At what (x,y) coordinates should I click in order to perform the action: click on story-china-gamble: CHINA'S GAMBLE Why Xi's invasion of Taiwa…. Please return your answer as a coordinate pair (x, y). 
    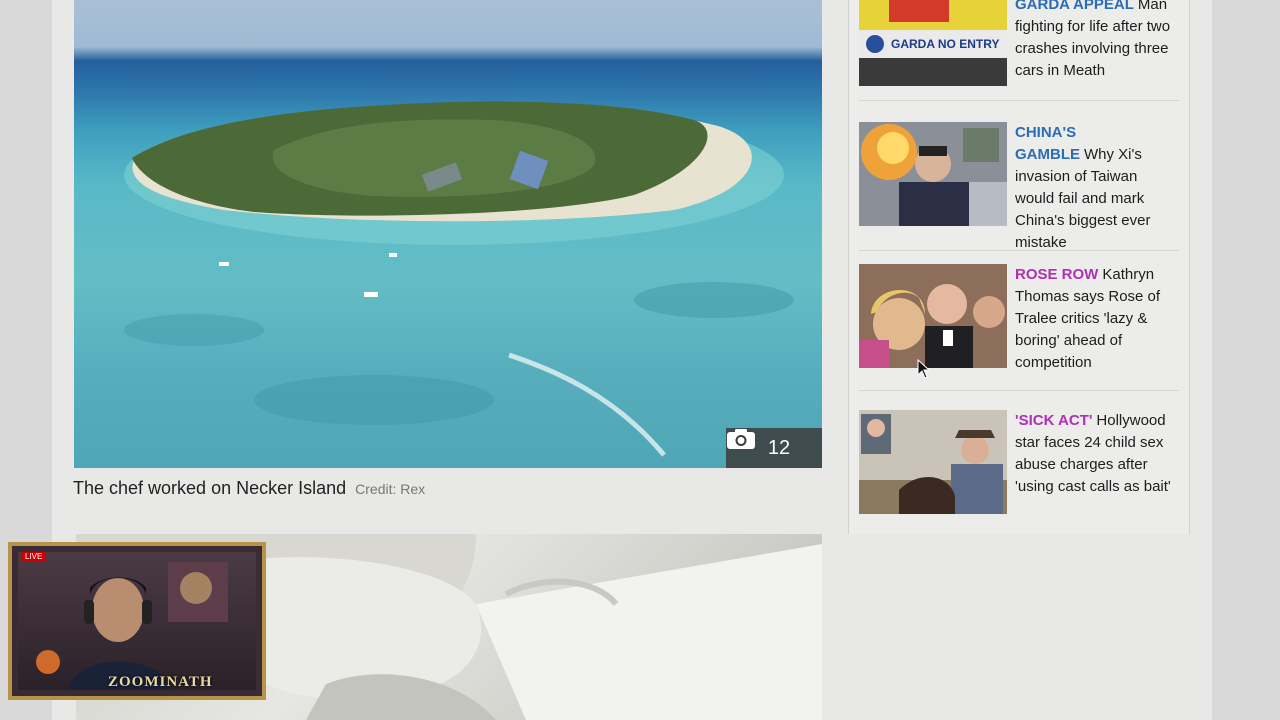
    Looking at the image, I should click on (1019, 188).